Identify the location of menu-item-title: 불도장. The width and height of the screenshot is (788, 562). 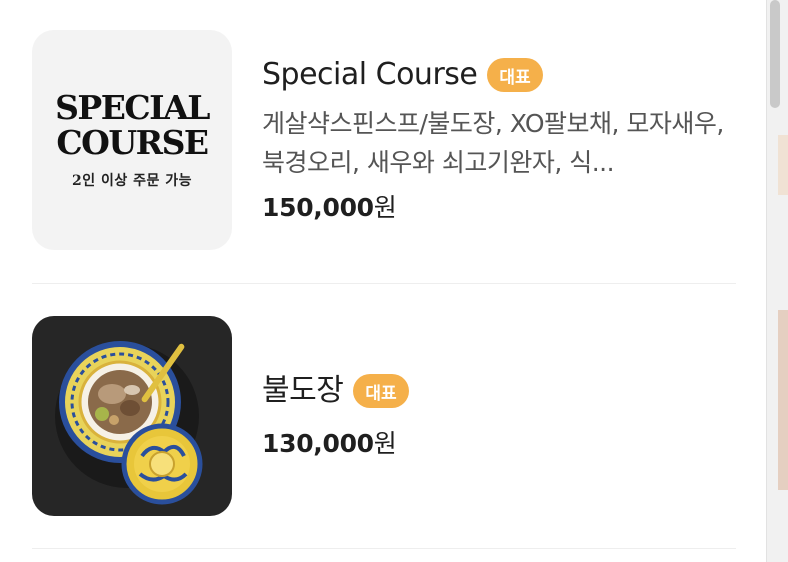
(303, 390).